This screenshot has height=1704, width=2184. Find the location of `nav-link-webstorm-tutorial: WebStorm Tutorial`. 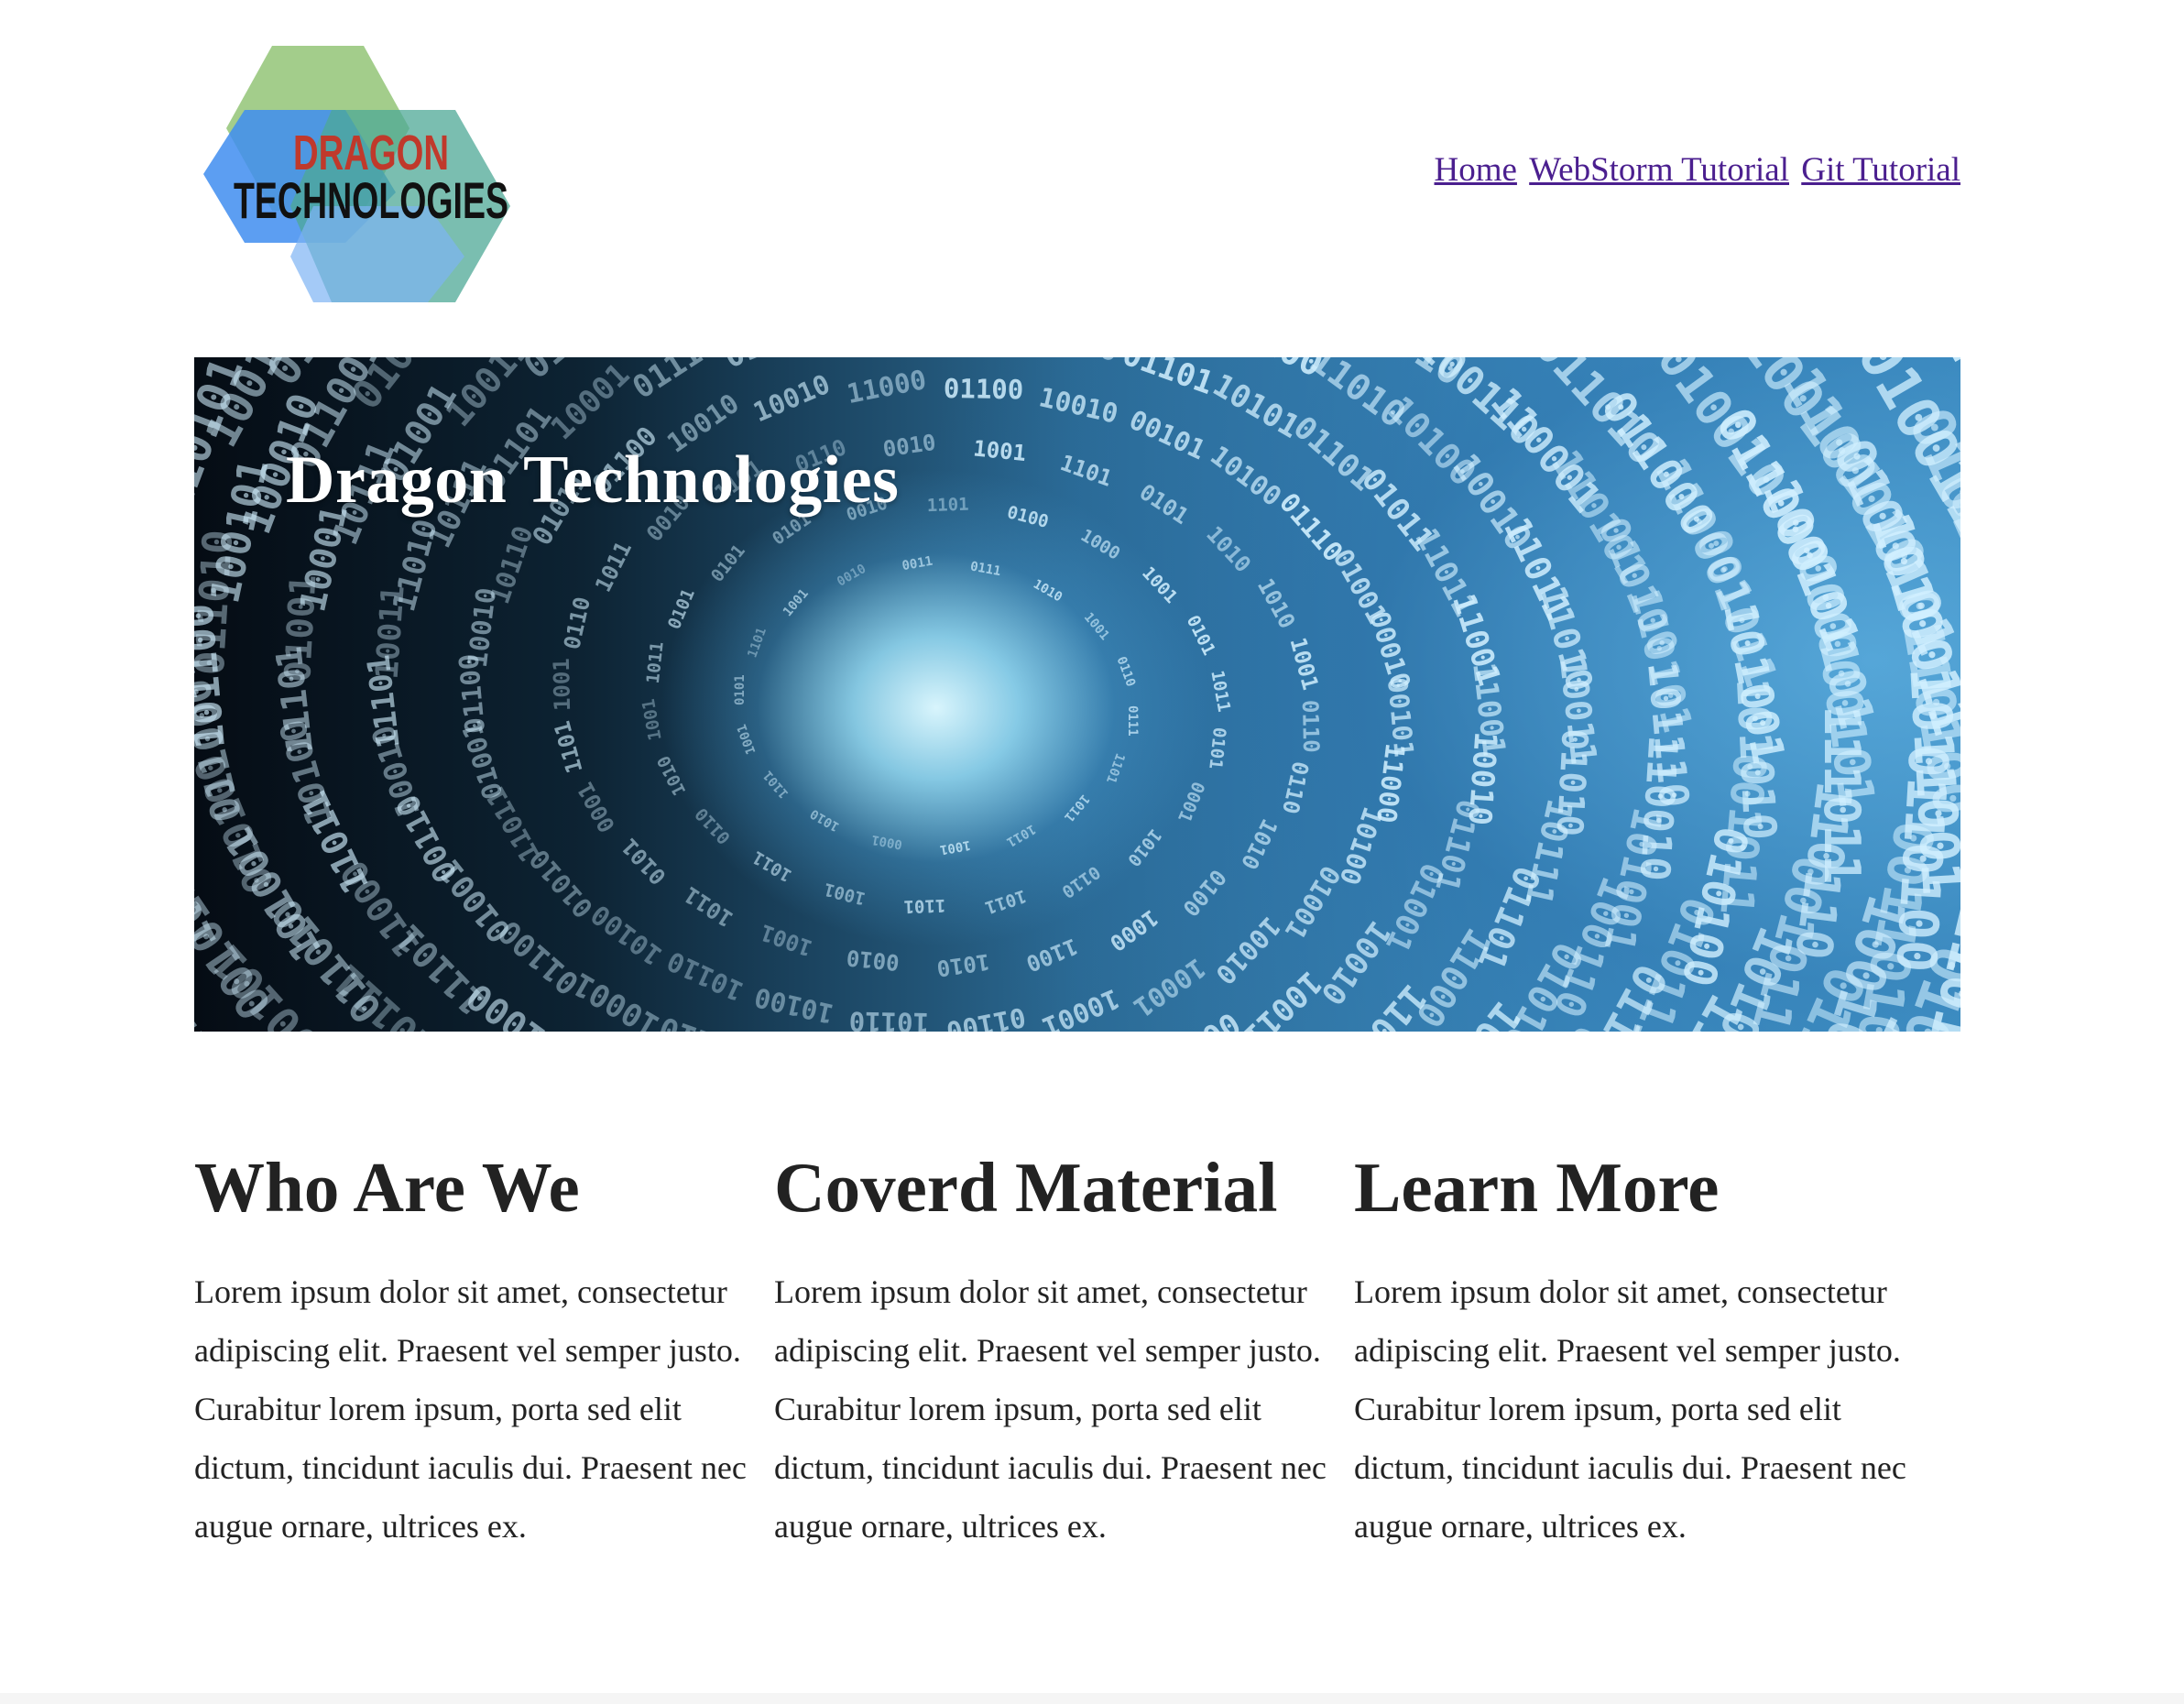

nav-link-webstorm-tutorial: WebStorm Tutorial is located at coordinates (1659, 170).